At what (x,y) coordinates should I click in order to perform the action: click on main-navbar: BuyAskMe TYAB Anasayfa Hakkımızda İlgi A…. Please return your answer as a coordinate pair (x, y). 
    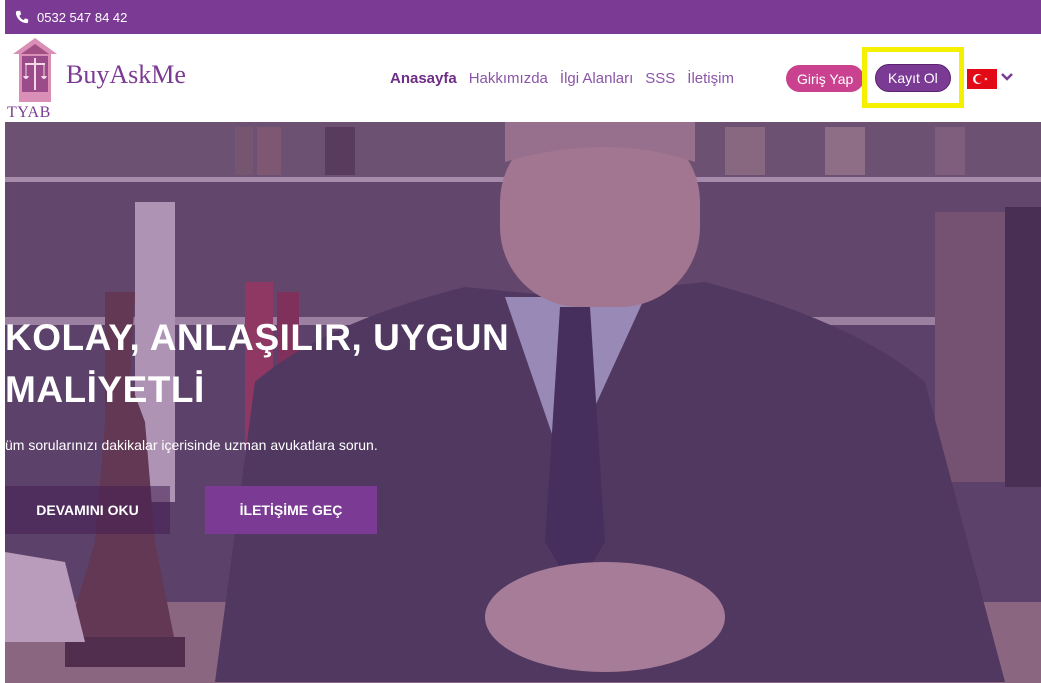
    Looking at the image, I should click on (523, 78).